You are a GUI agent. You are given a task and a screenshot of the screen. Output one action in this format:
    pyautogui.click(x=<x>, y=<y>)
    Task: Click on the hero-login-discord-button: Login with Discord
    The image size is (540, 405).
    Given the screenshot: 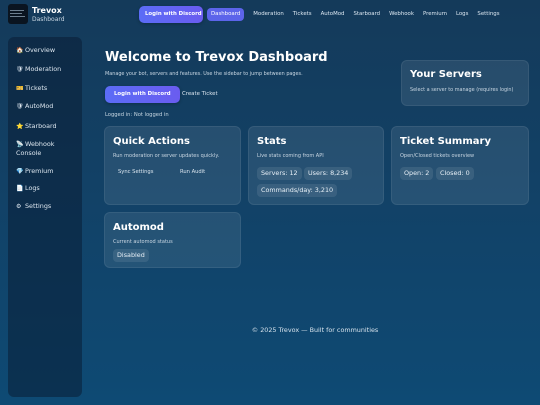 What is the action you would take?
    pyautogui.click(x=142, y=94)
    